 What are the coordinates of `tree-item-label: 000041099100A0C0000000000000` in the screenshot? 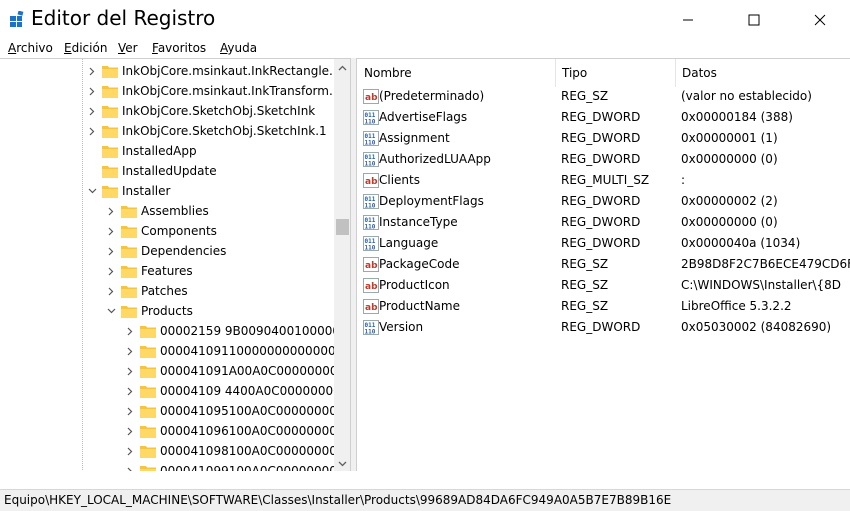 It's located at (255, 467).